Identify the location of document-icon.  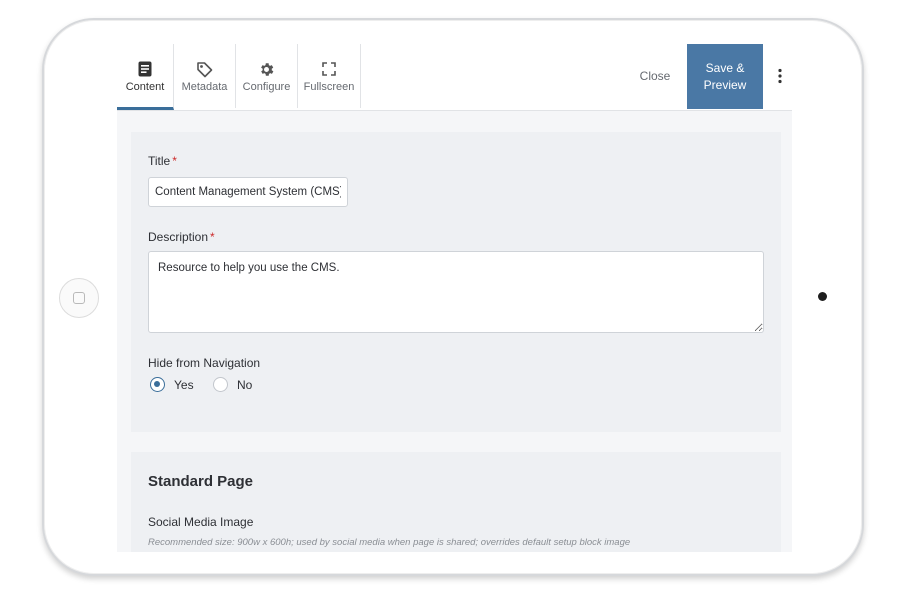
(145, 69).